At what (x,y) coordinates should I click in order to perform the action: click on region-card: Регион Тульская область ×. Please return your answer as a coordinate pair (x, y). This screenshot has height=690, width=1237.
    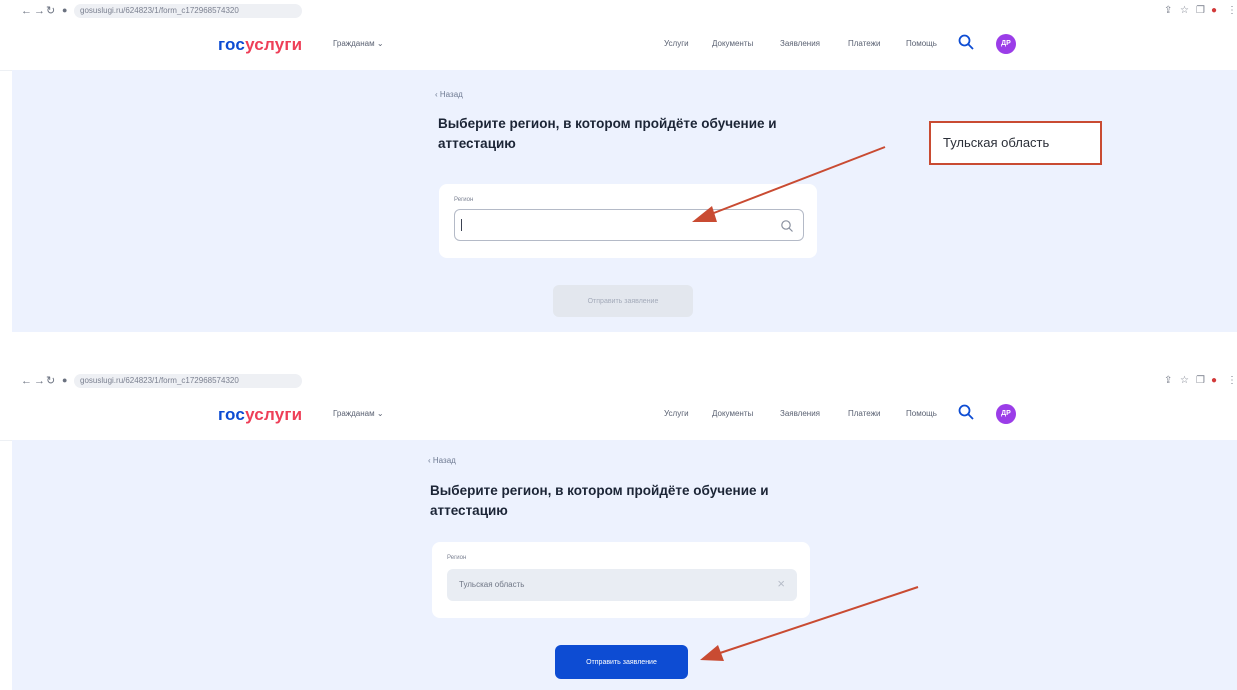
    Looking at the image, I should click on (621, 580).